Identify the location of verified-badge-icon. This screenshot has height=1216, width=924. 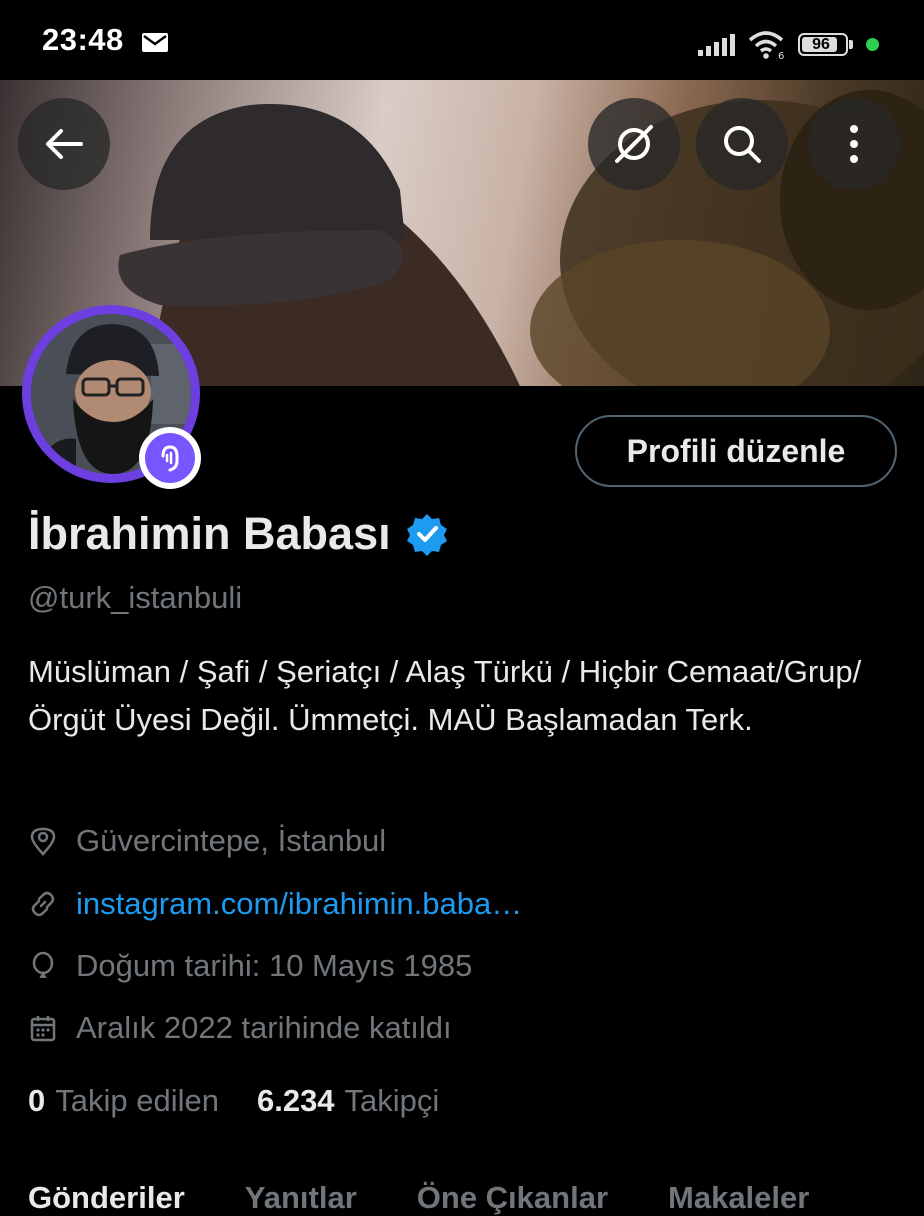
(427, 534).